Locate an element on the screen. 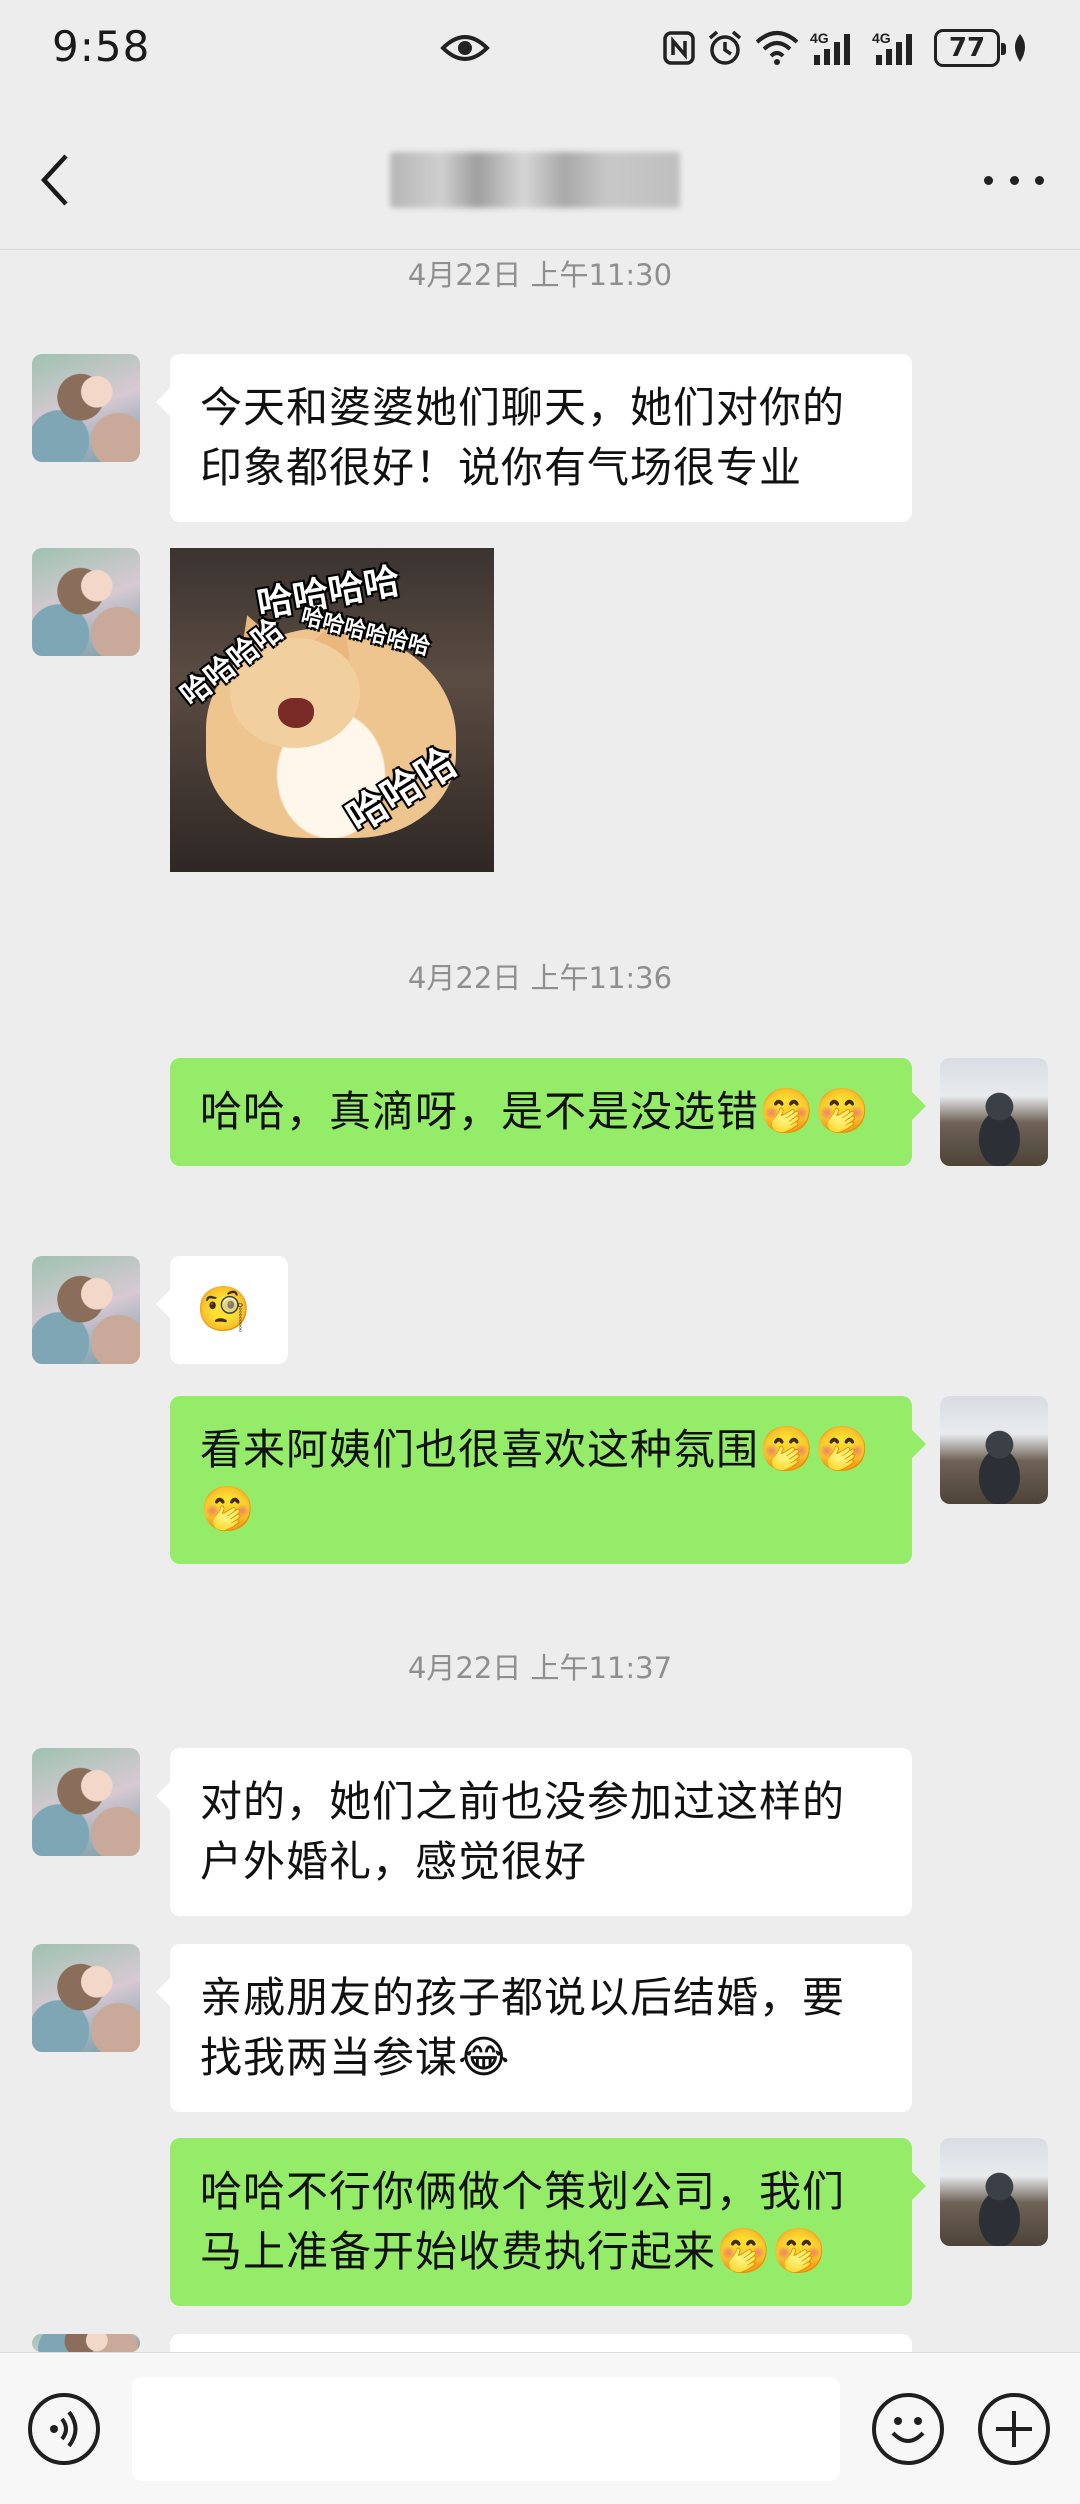 This screenshot has height=2504, width=1080. emoji-icon is located at coordinates (908, 2429).